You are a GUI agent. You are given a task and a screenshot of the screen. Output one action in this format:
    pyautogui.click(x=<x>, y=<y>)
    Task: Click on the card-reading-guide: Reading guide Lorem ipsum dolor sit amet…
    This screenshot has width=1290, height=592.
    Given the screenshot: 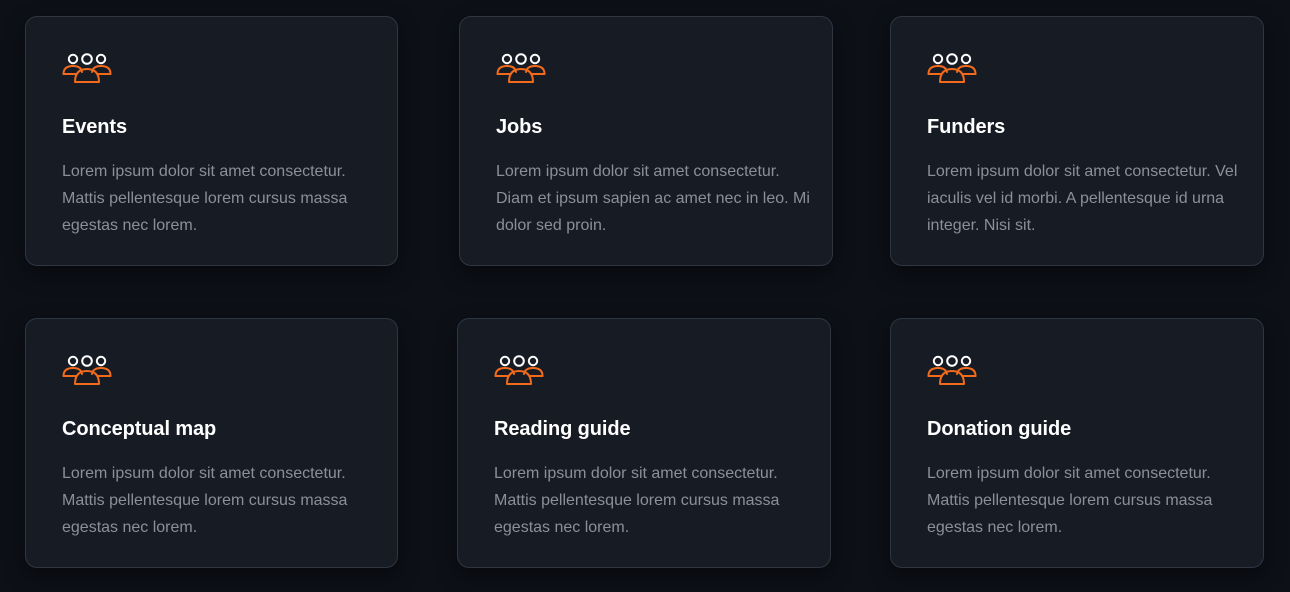 What is the action you would take?
    pyautogui.click(x=644, y=443)
    